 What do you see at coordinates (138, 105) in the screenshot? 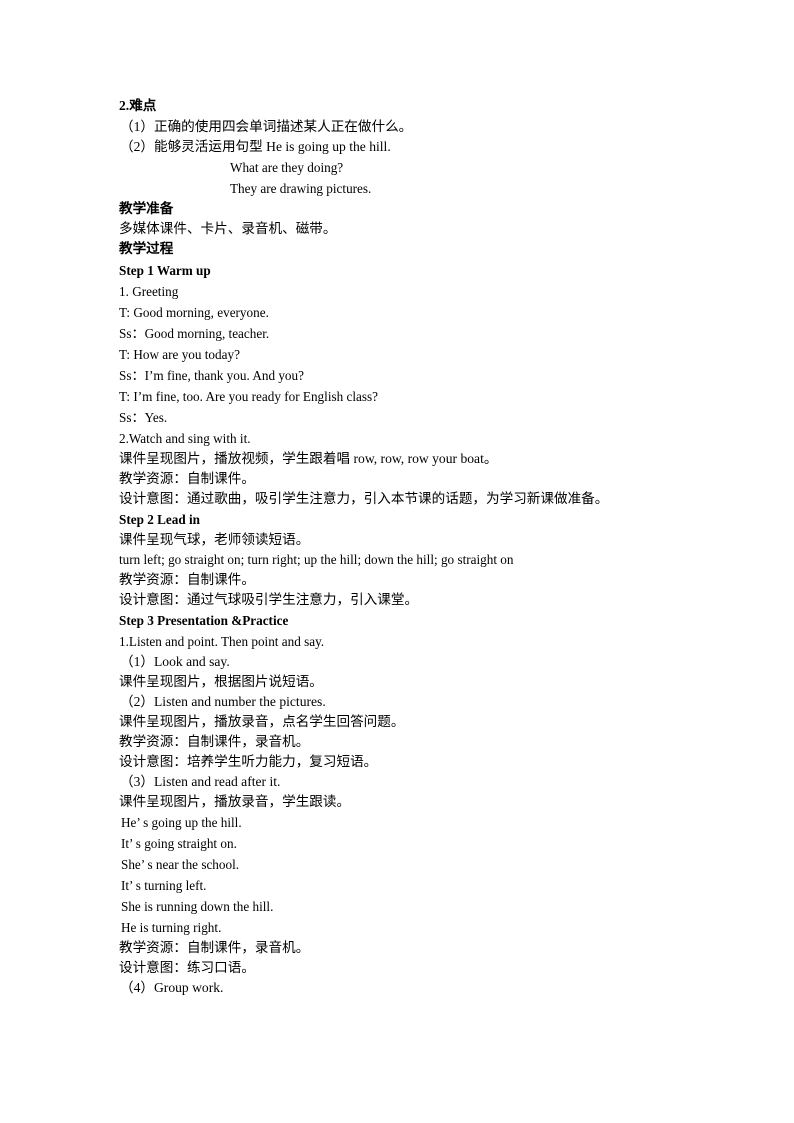
I see `heading-difficulty: 2.难点` at bounding box center [138, 105].